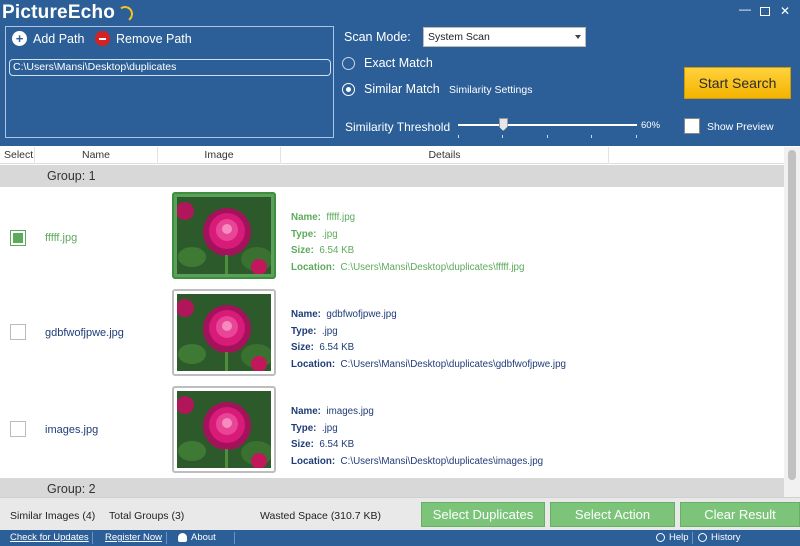 Image resolution: width=800 pixels, height=546 pixels. Describe the element at coordinates (17, 155) in the screenshot. I see `column-select: Select` at that location.